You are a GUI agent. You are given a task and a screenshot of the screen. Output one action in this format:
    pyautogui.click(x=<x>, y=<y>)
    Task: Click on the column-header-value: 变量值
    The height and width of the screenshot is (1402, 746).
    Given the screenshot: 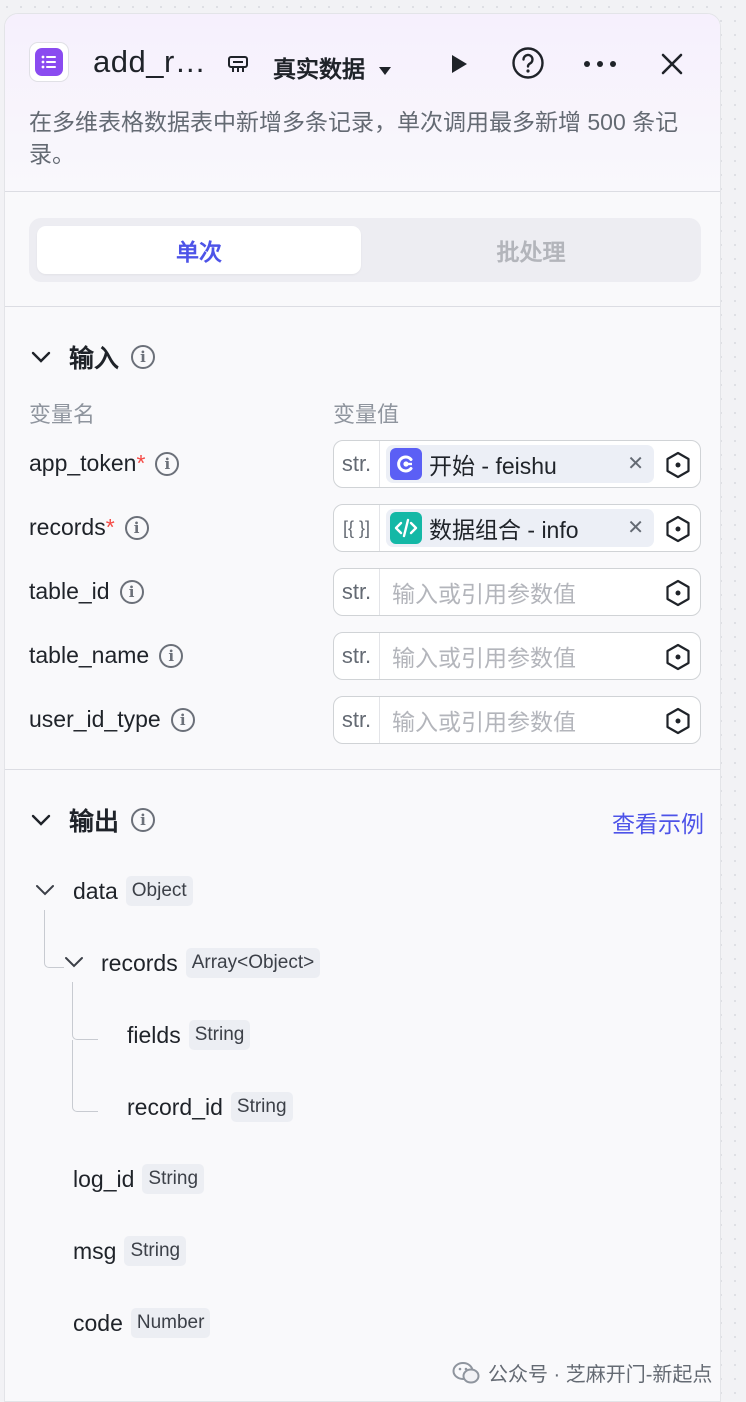 What is the action you would take?
    pyautogui.click(x=366, y=414)
    